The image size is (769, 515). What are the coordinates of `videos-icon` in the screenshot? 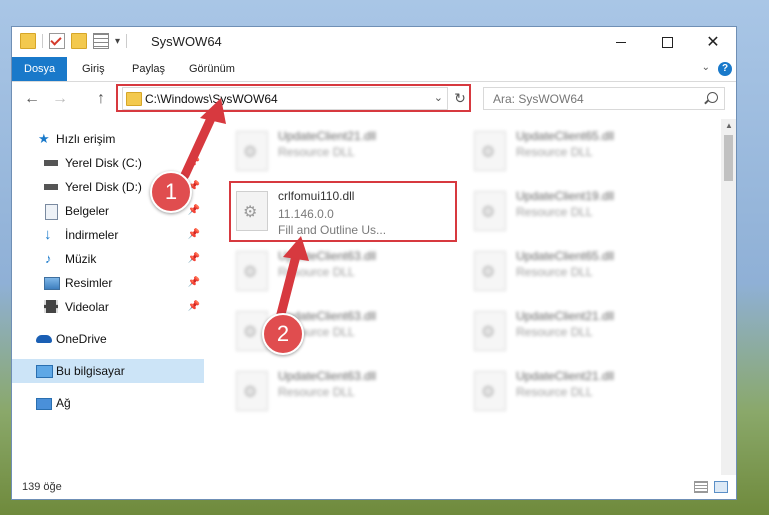 It's located at (51, 306).